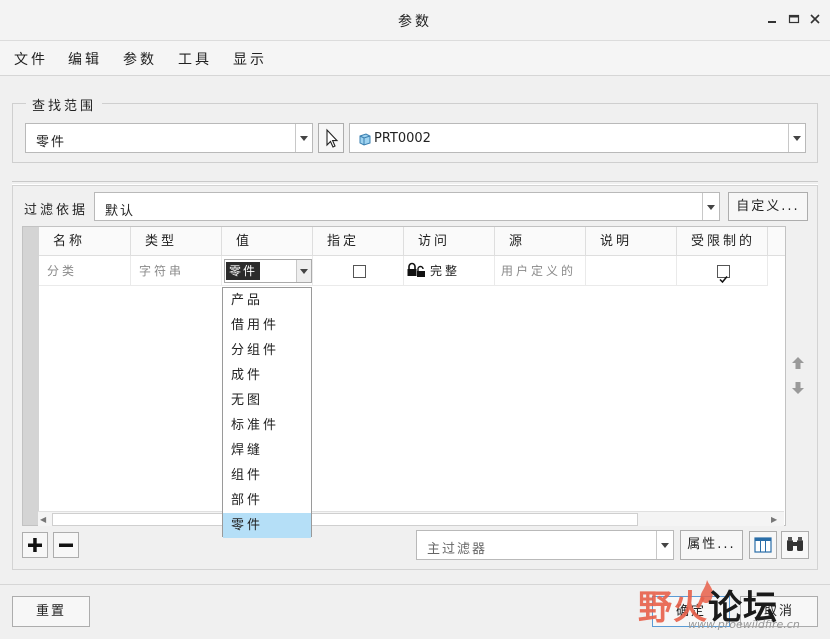  I want to click on binoculars-icon, so click(795, 544).